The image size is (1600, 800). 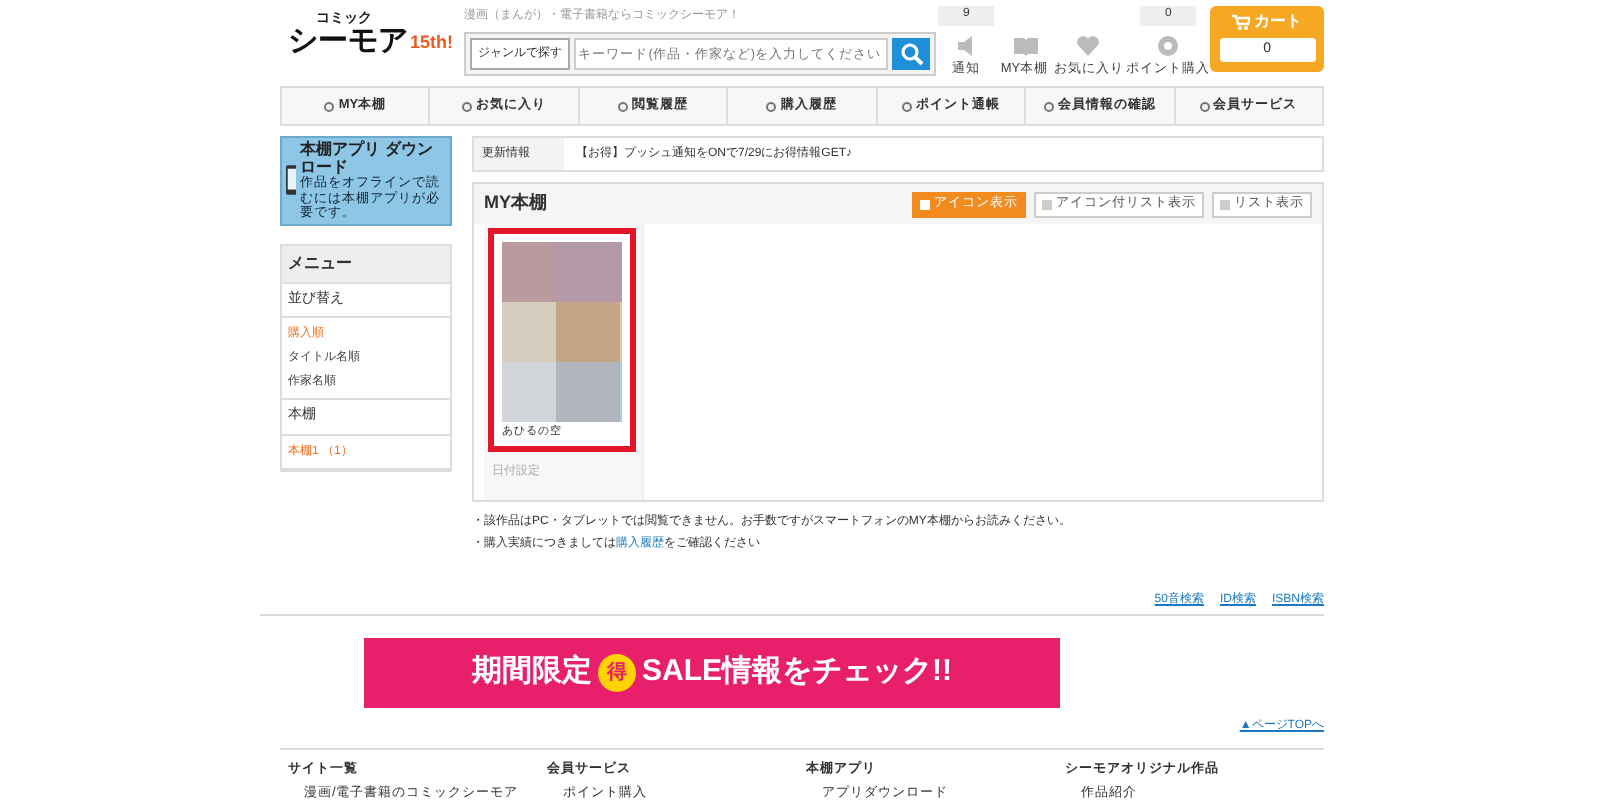 I want to click on heart-icon, so click(x=1089, y=46).